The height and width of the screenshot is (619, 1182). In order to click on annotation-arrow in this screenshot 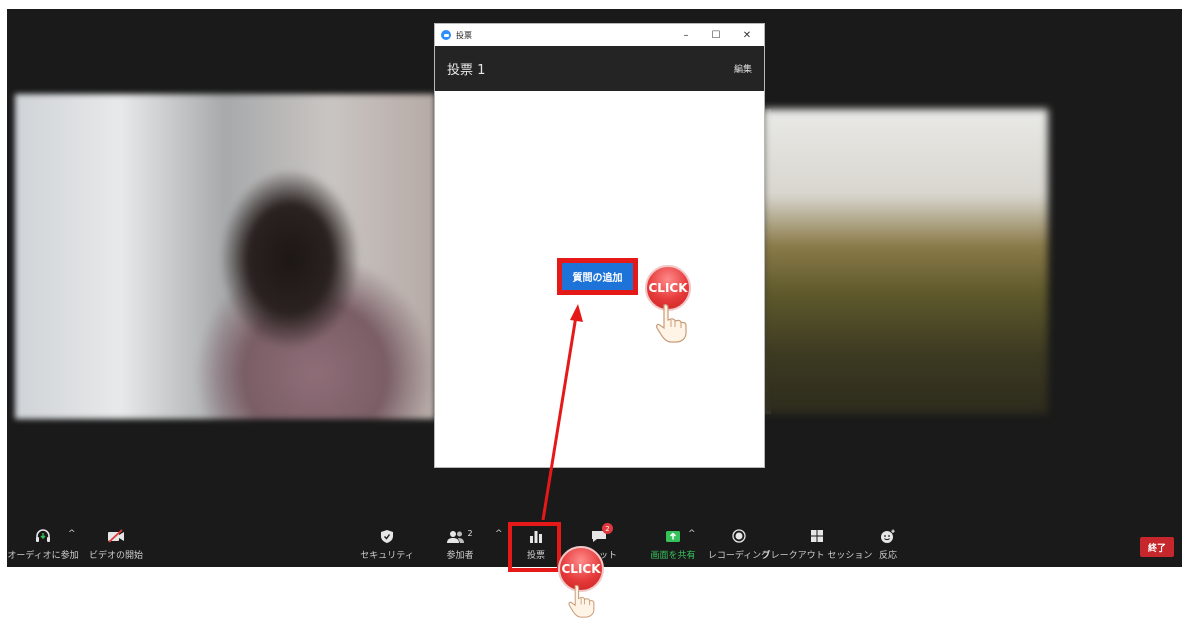, I will do `click(562, 412)`.